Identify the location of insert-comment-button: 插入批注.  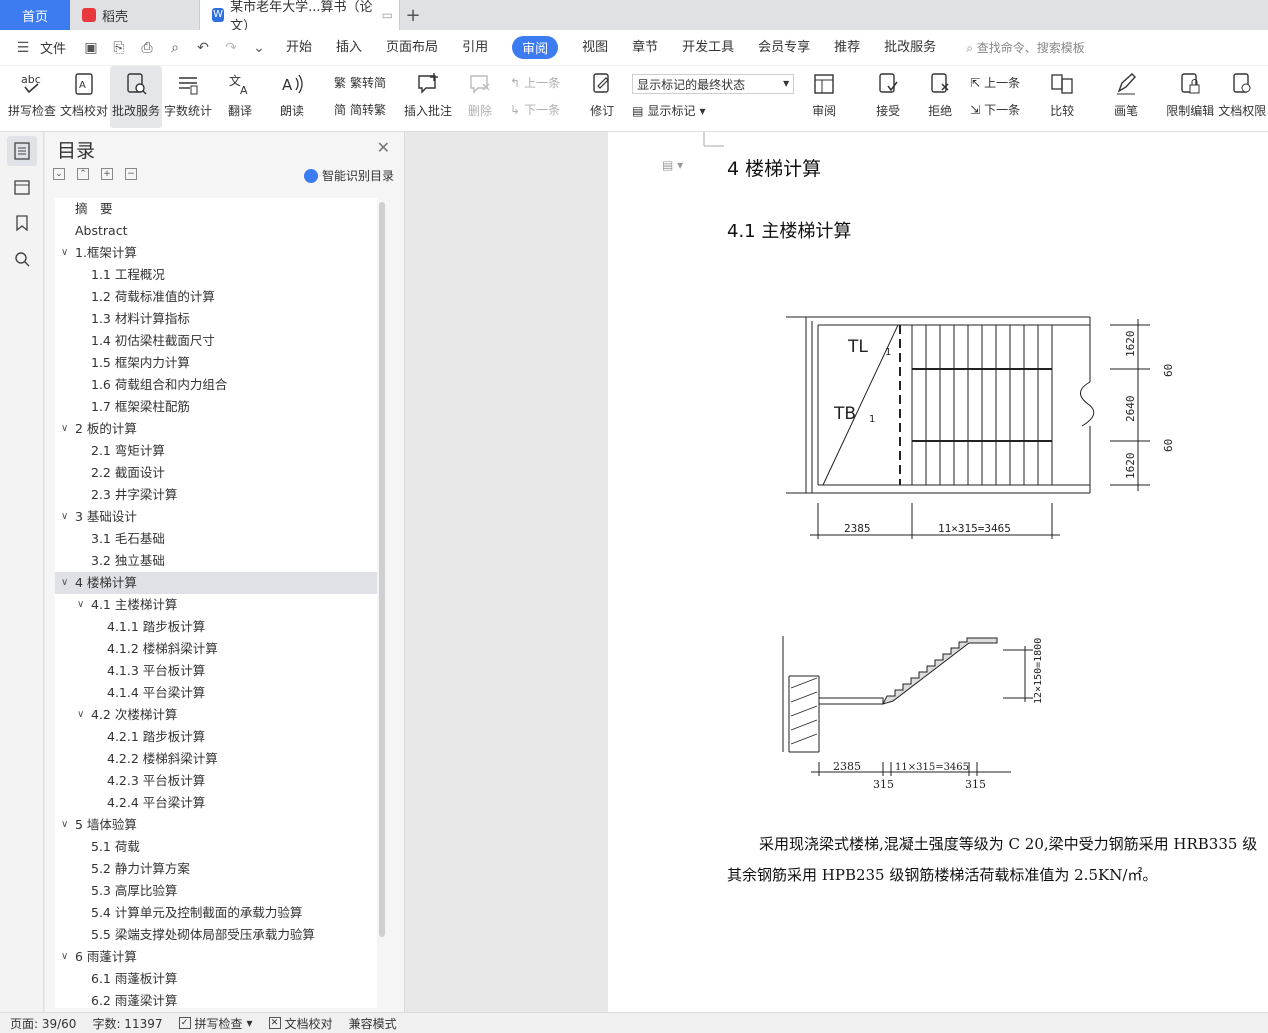
(428, 97).